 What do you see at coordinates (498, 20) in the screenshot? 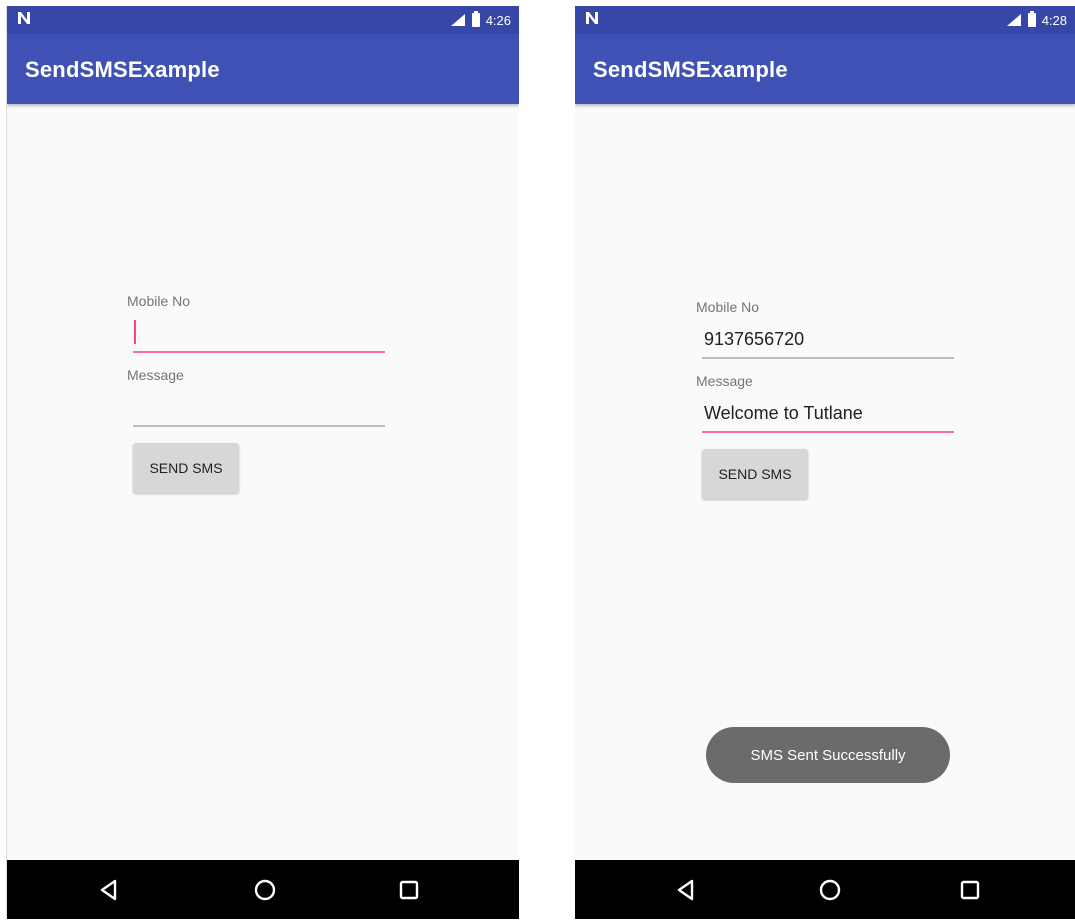
I see `status-clock: 4:26` at bounding box center [498, 20].